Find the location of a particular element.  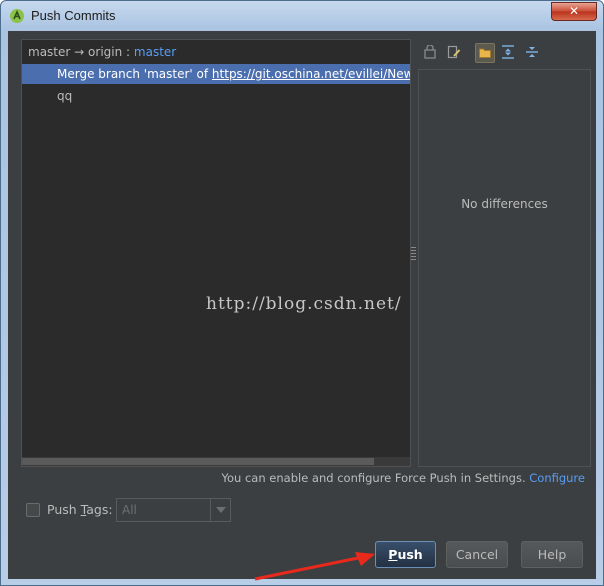

dropdown-button is located at coordinates (220, 510).